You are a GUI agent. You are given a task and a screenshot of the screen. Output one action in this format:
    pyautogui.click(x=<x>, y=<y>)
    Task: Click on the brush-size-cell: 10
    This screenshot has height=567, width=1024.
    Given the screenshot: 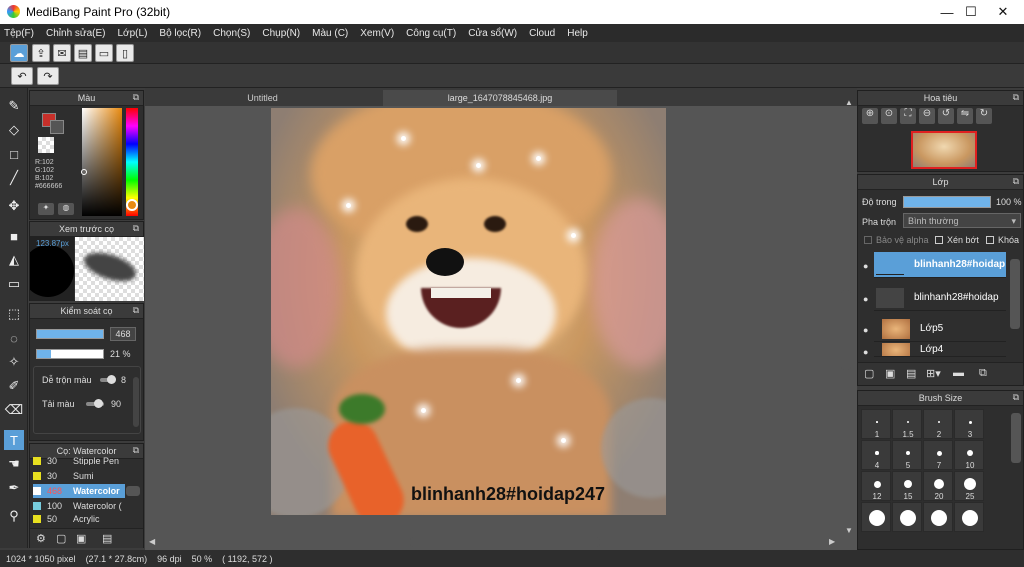 What is the action you would take?
    pyautogui.click(x=969, y=455)
    